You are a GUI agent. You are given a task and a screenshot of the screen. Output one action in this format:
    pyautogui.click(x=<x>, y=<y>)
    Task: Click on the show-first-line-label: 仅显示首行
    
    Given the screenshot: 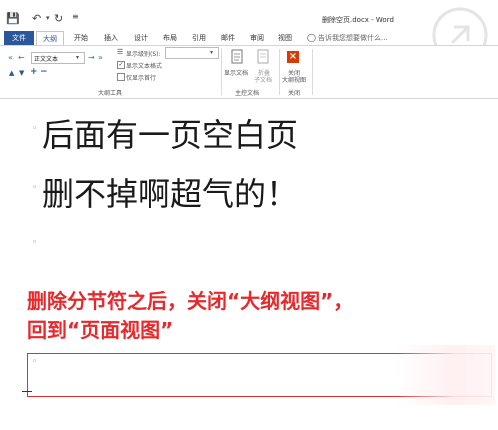 What is the action you would take?
    pyautogui.click(x=141, y=78)
    